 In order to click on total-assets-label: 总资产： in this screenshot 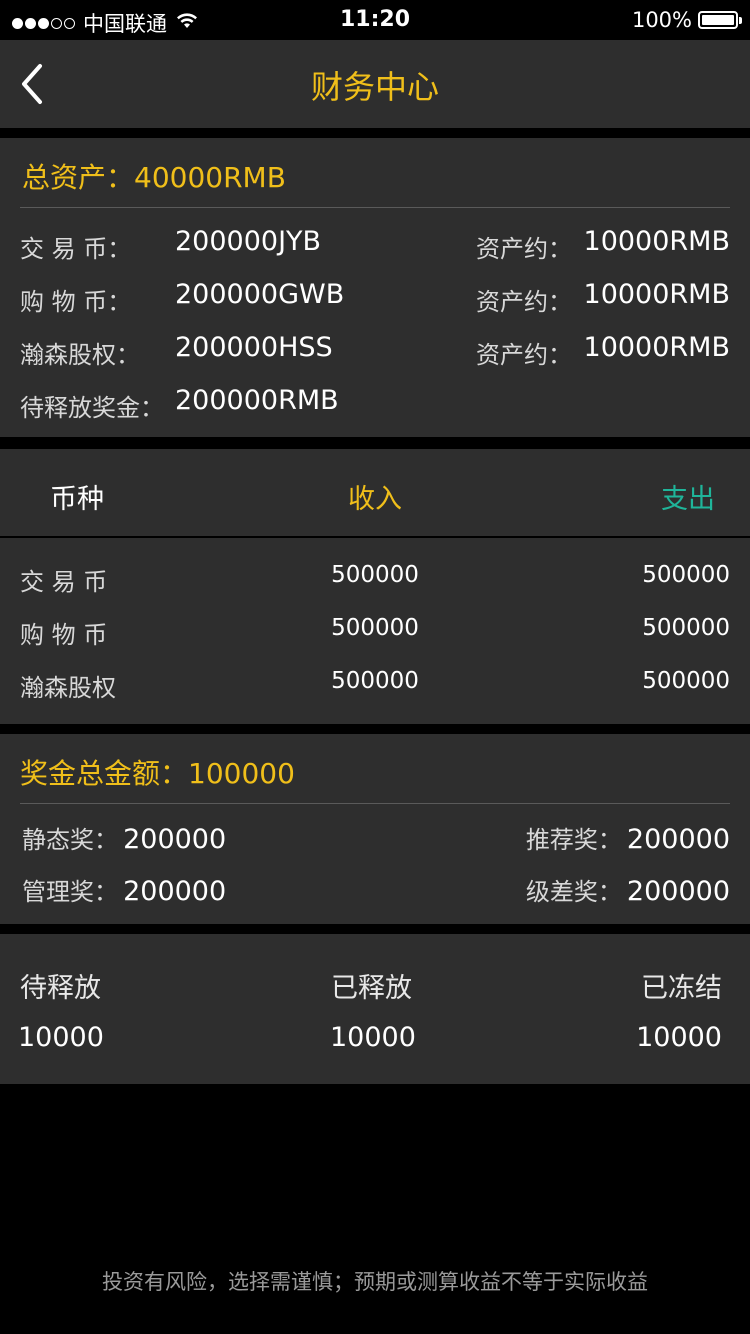, I will do `click(78, 177)`.